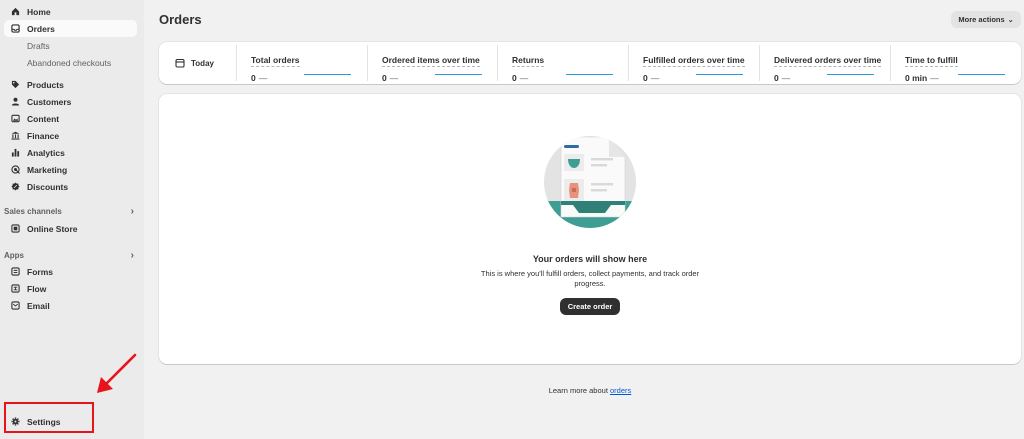 The width and height of the screenshot is (1024, 439). Describe the element at coordinates (572, 66) in the screenshot. I see `stat-returns: Returns 0—` at that location.